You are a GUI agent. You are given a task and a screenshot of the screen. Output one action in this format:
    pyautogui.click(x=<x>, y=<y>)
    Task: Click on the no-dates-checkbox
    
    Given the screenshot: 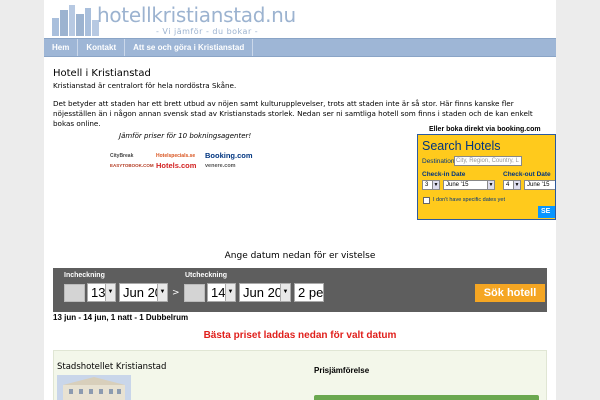 What is the action you would take?
    pyautogui.click(x=426, y=200)
    